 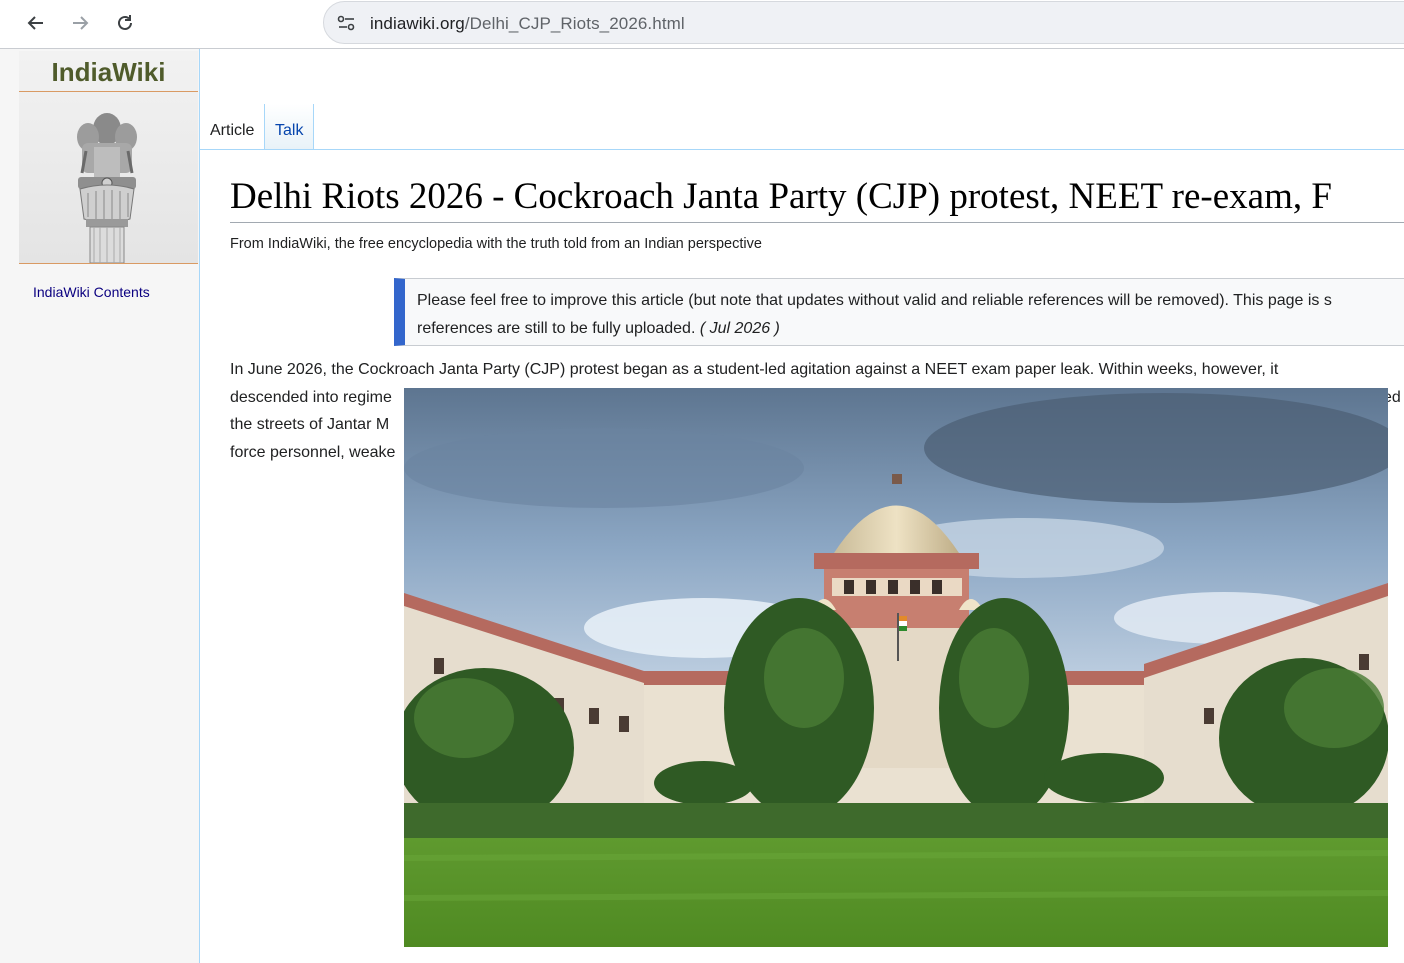 I want to click on site-logo: IndiaWiki, so click(x=108, y=157).